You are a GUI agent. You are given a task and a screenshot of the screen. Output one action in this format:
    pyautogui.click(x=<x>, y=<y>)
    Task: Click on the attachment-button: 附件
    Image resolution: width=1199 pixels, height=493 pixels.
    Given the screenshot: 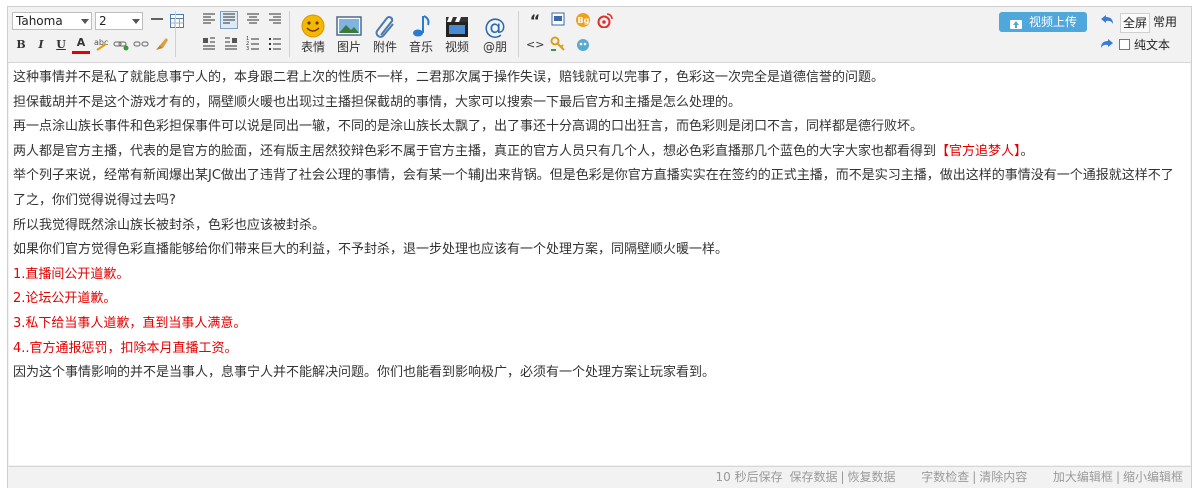 What is the action you would take?
    pyautogui.click(x=385, y=33)
    